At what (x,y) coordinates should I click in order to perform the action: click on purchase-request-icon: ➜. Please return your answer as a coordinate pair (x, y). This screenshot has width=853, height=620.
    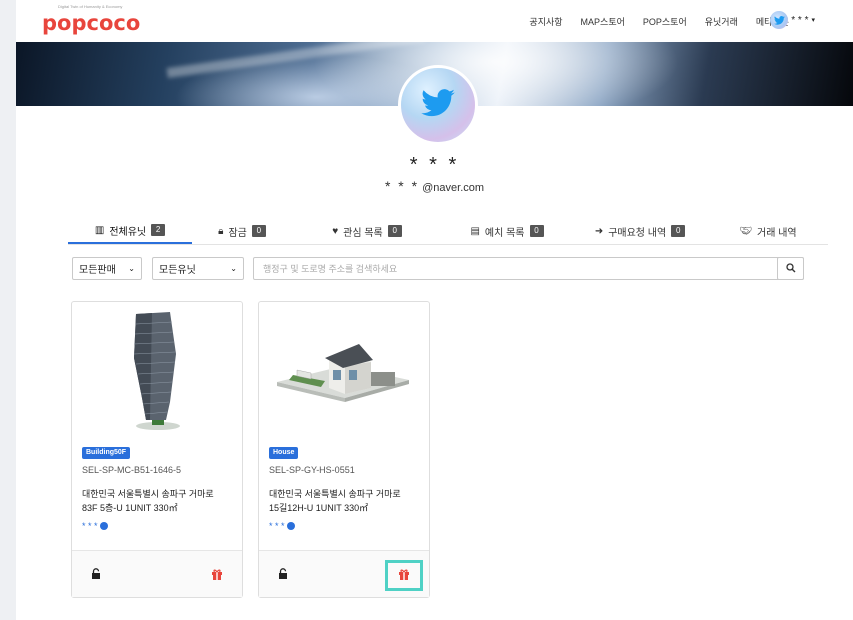
    Looking at the image, I should click on (599, 231).